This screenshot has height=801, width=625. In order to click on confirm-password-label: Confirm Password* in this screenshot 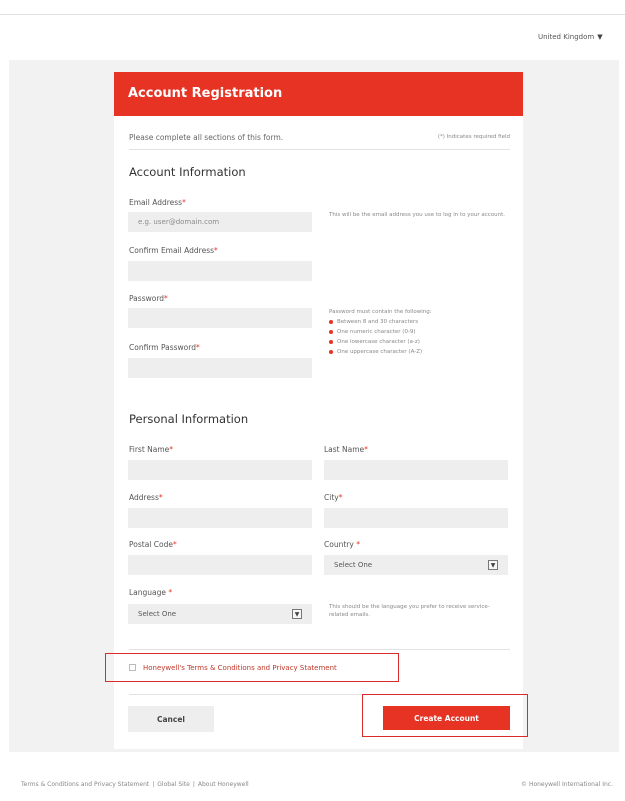, I will do `click(164, 347)`.